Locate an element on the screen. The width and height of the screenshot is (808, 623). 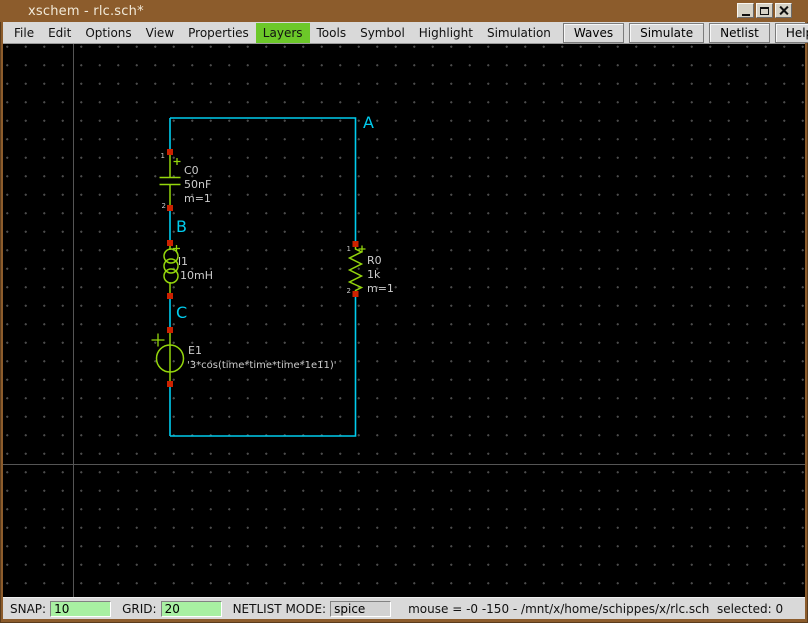
capacitor-pin1 is located at coordinates (170, 152).